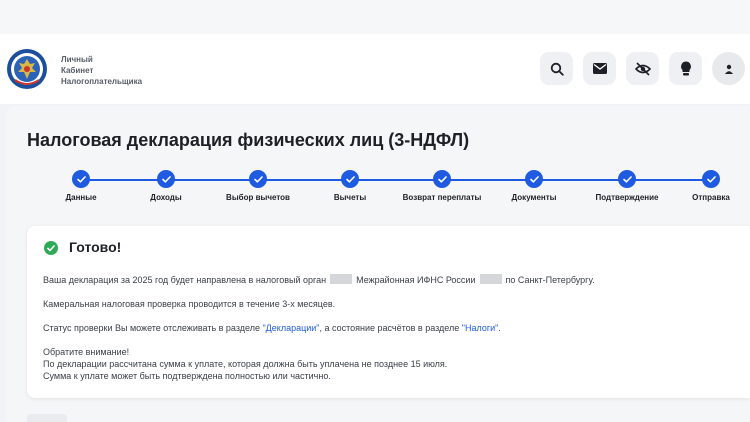 The image size is (750, 422). I want to click on messages-button, so click(599, 68).